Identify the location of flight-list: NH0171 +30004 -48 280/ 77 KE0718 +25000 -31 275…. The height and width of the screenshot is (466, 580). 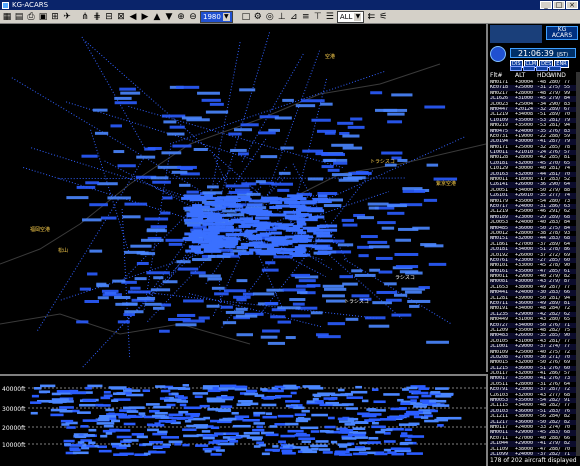
(534, 268).